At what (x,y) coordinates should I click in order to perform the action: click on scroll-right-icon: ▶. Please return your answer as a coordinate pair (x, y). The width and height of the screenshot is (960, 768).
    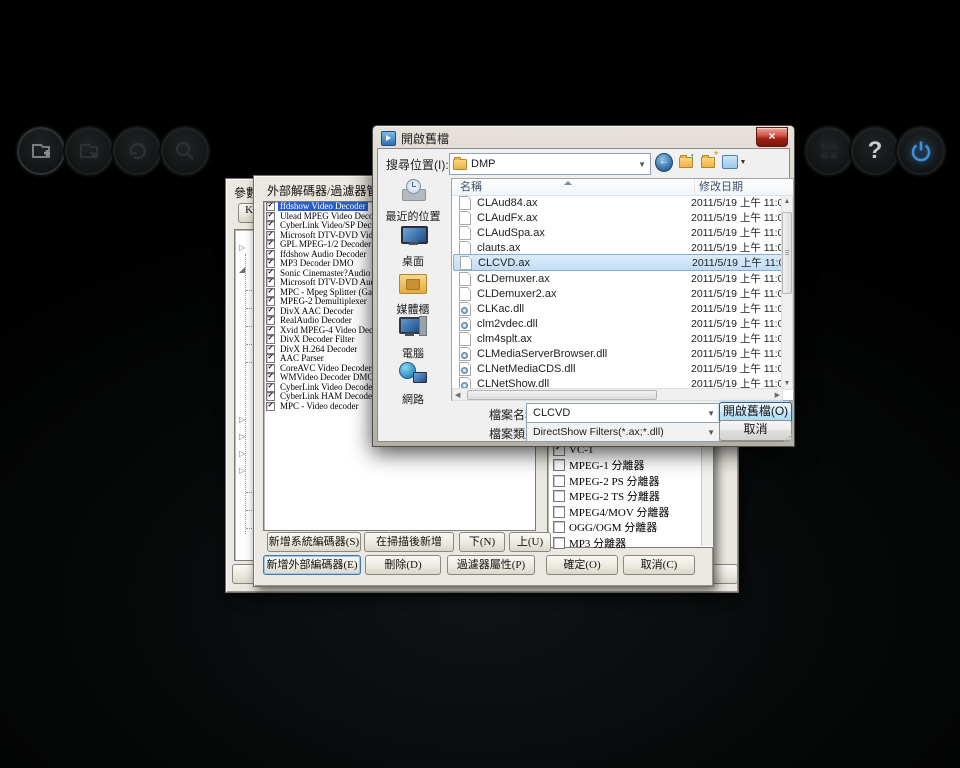
    Looking at the image, I should click on (777, 395).